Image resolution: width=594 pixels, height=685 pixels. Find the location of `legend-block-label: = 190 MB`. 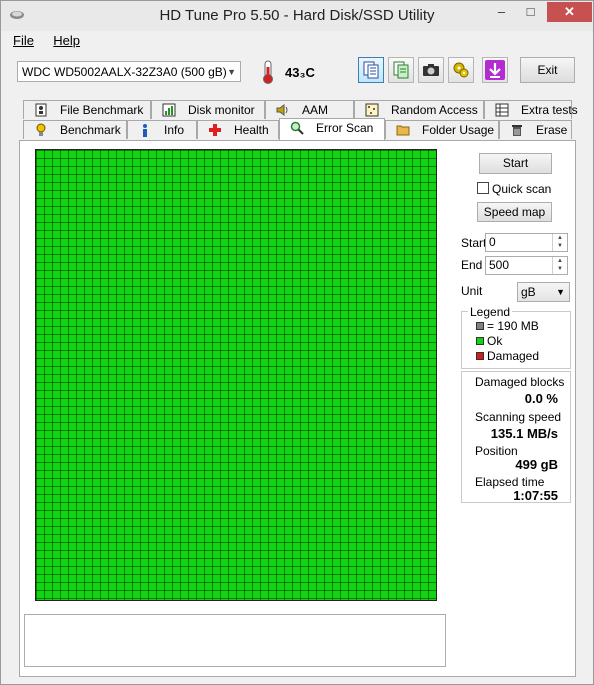

legend-block-label: = 190 MB is located at coordinates (513, 326).